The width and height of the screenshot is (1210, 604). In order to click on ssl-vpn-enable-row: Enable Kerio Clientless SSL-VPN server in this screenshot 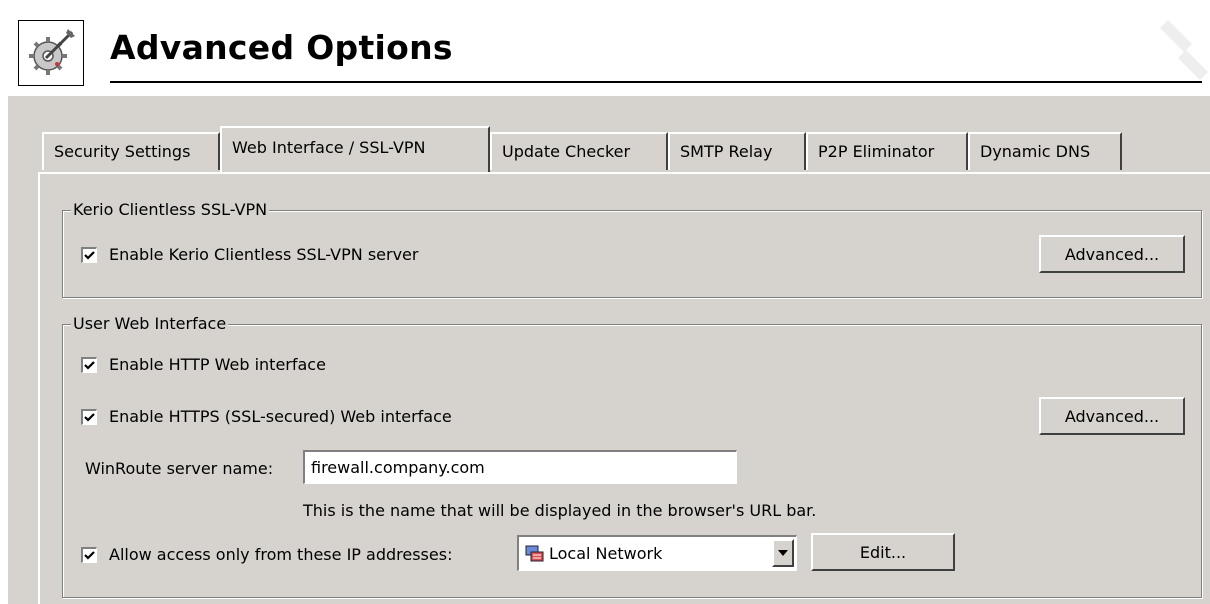, I will do `click(249, 254)`.